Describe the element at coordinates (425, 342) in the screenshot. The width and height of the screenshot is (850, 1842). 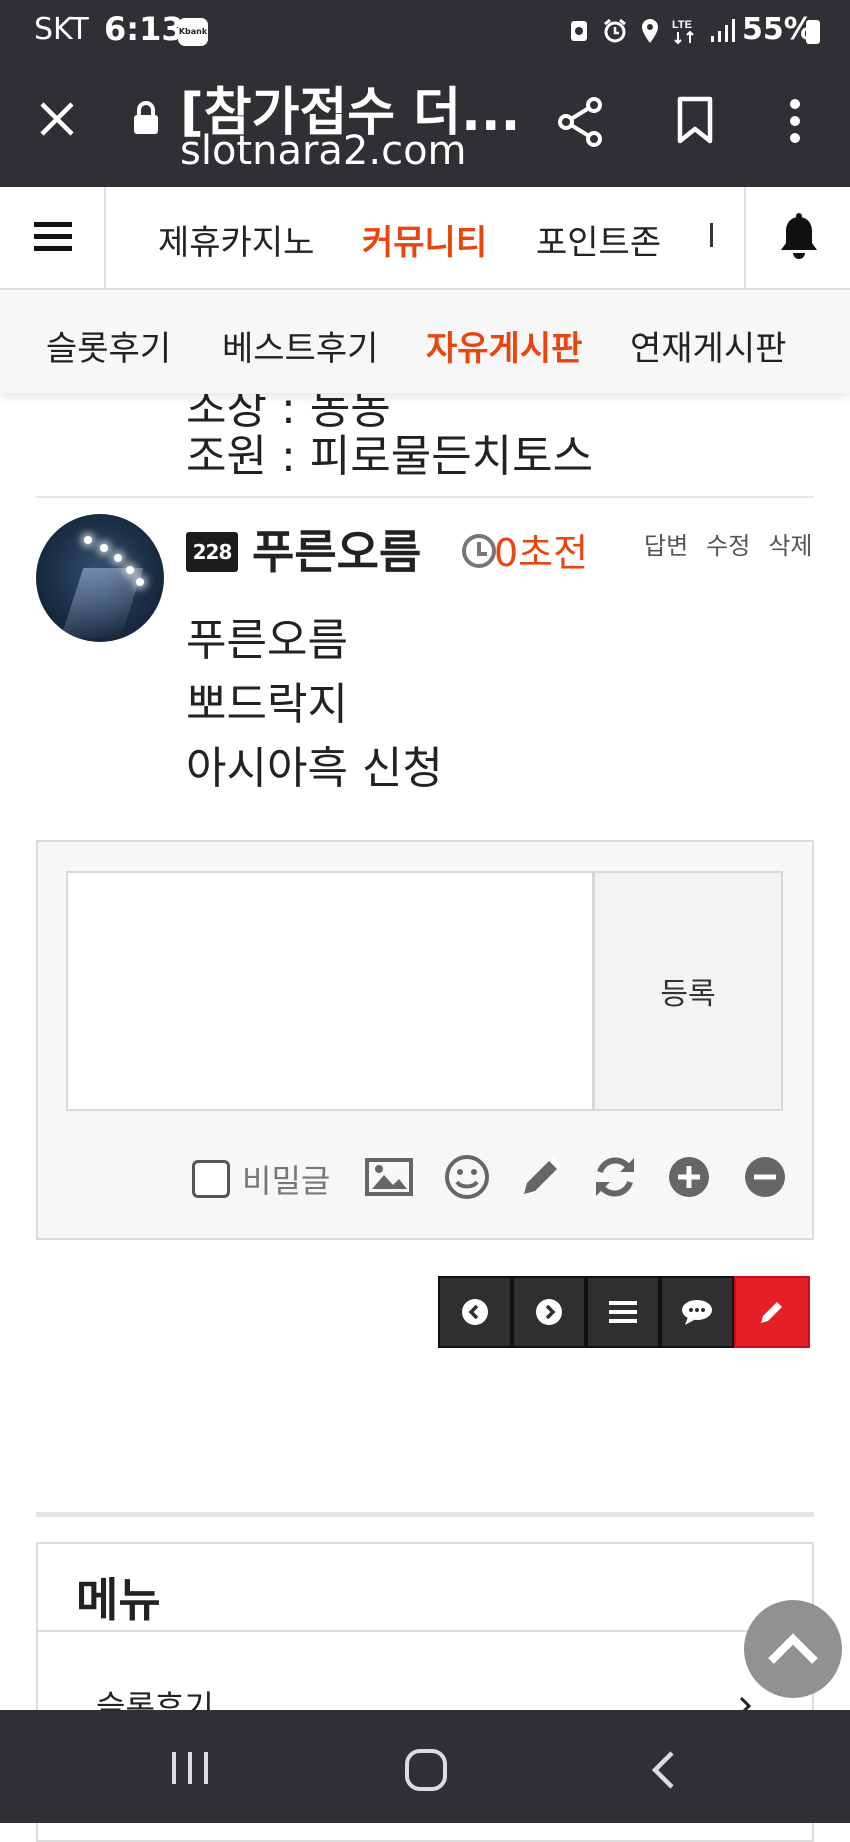
I see `board-subnavigation: 슬롯후기 베스트후기 자유게시판 연재게시판` at that location.